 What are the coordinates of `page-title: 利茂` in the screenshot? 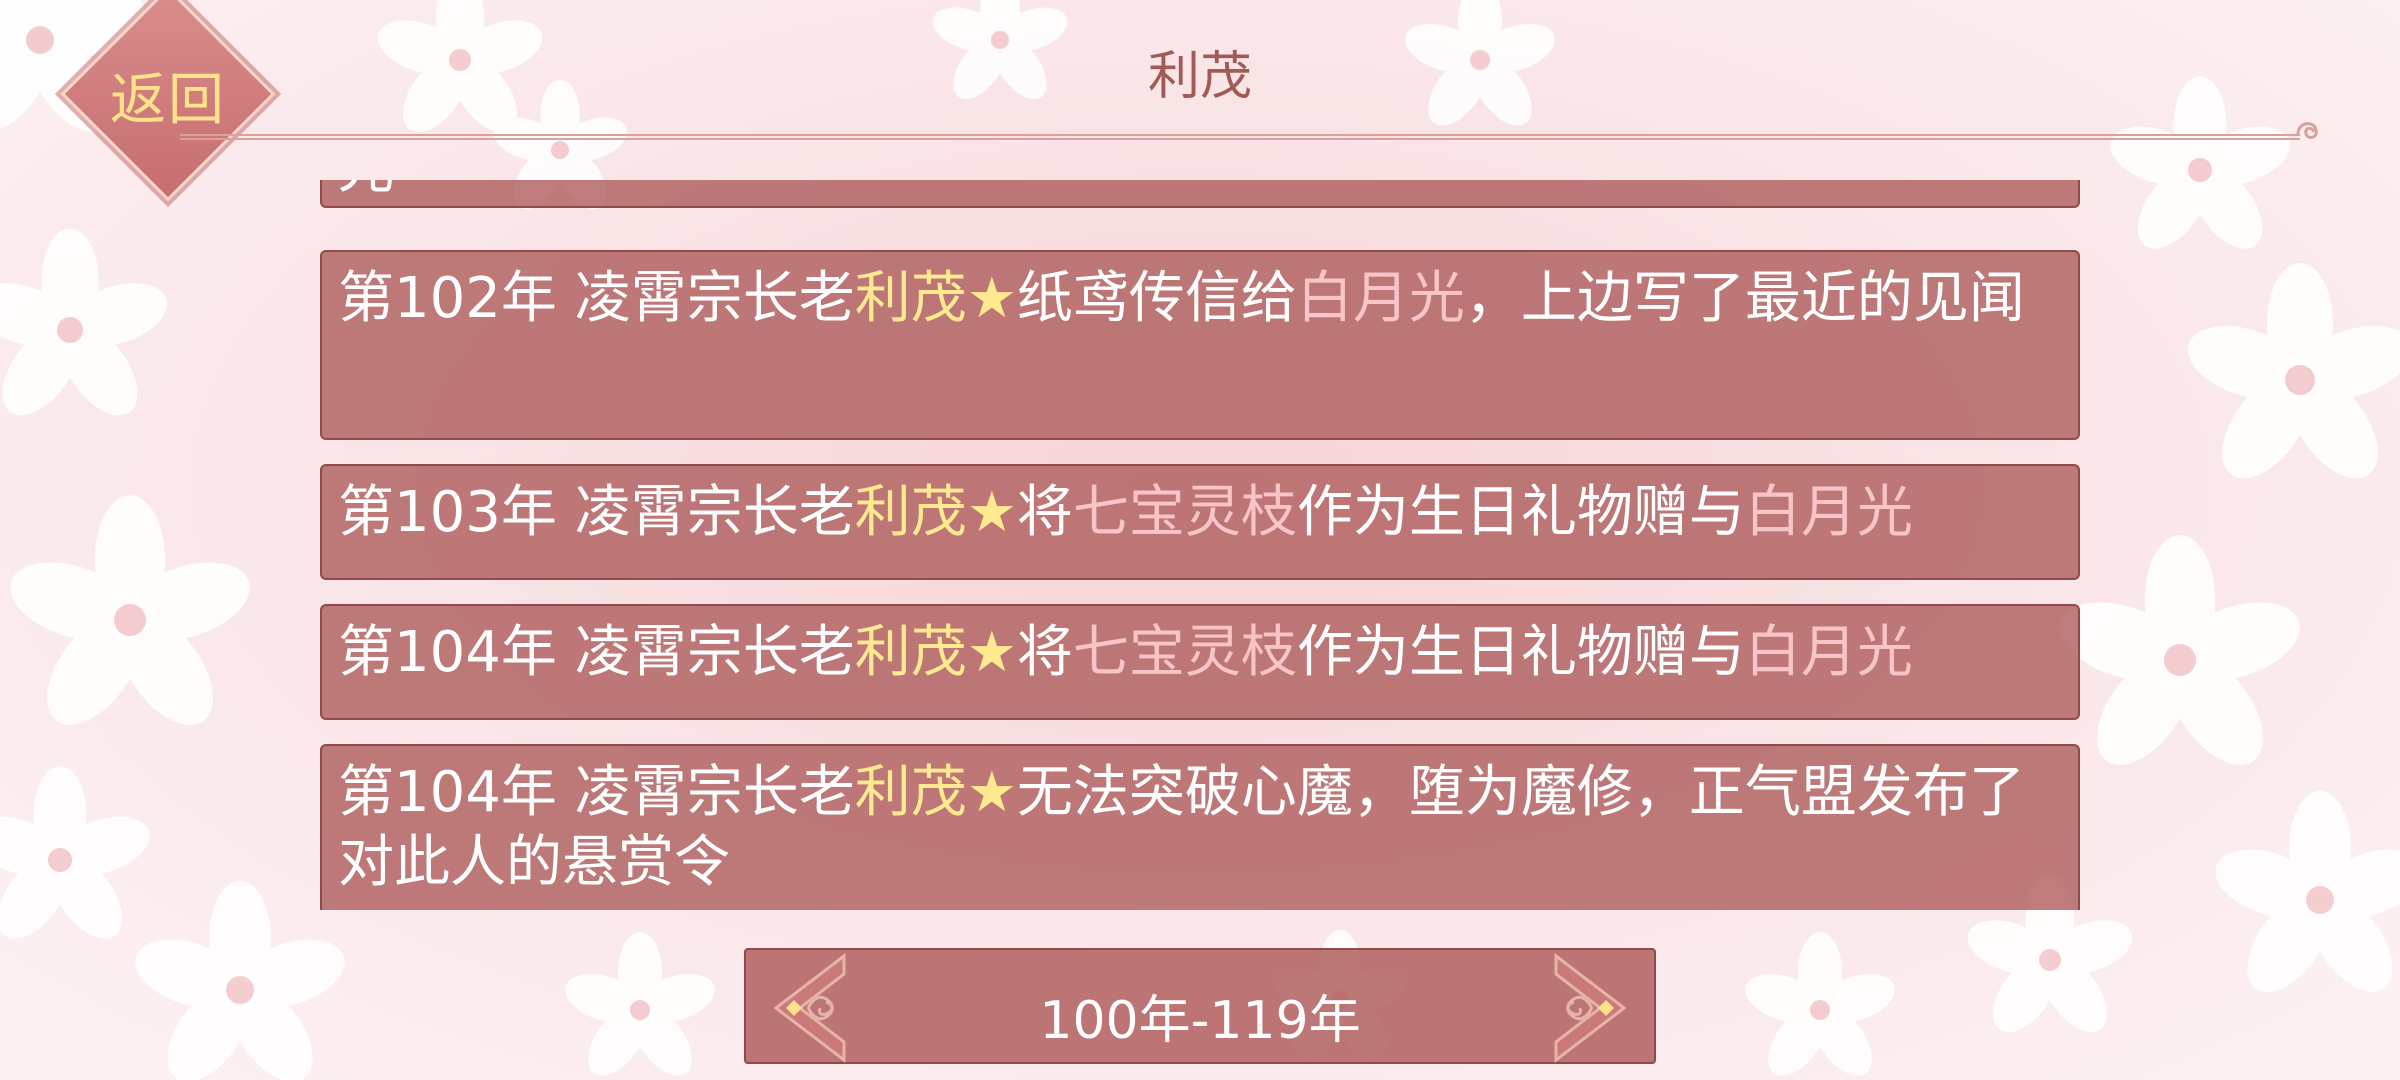 It's located at (1199, 77).